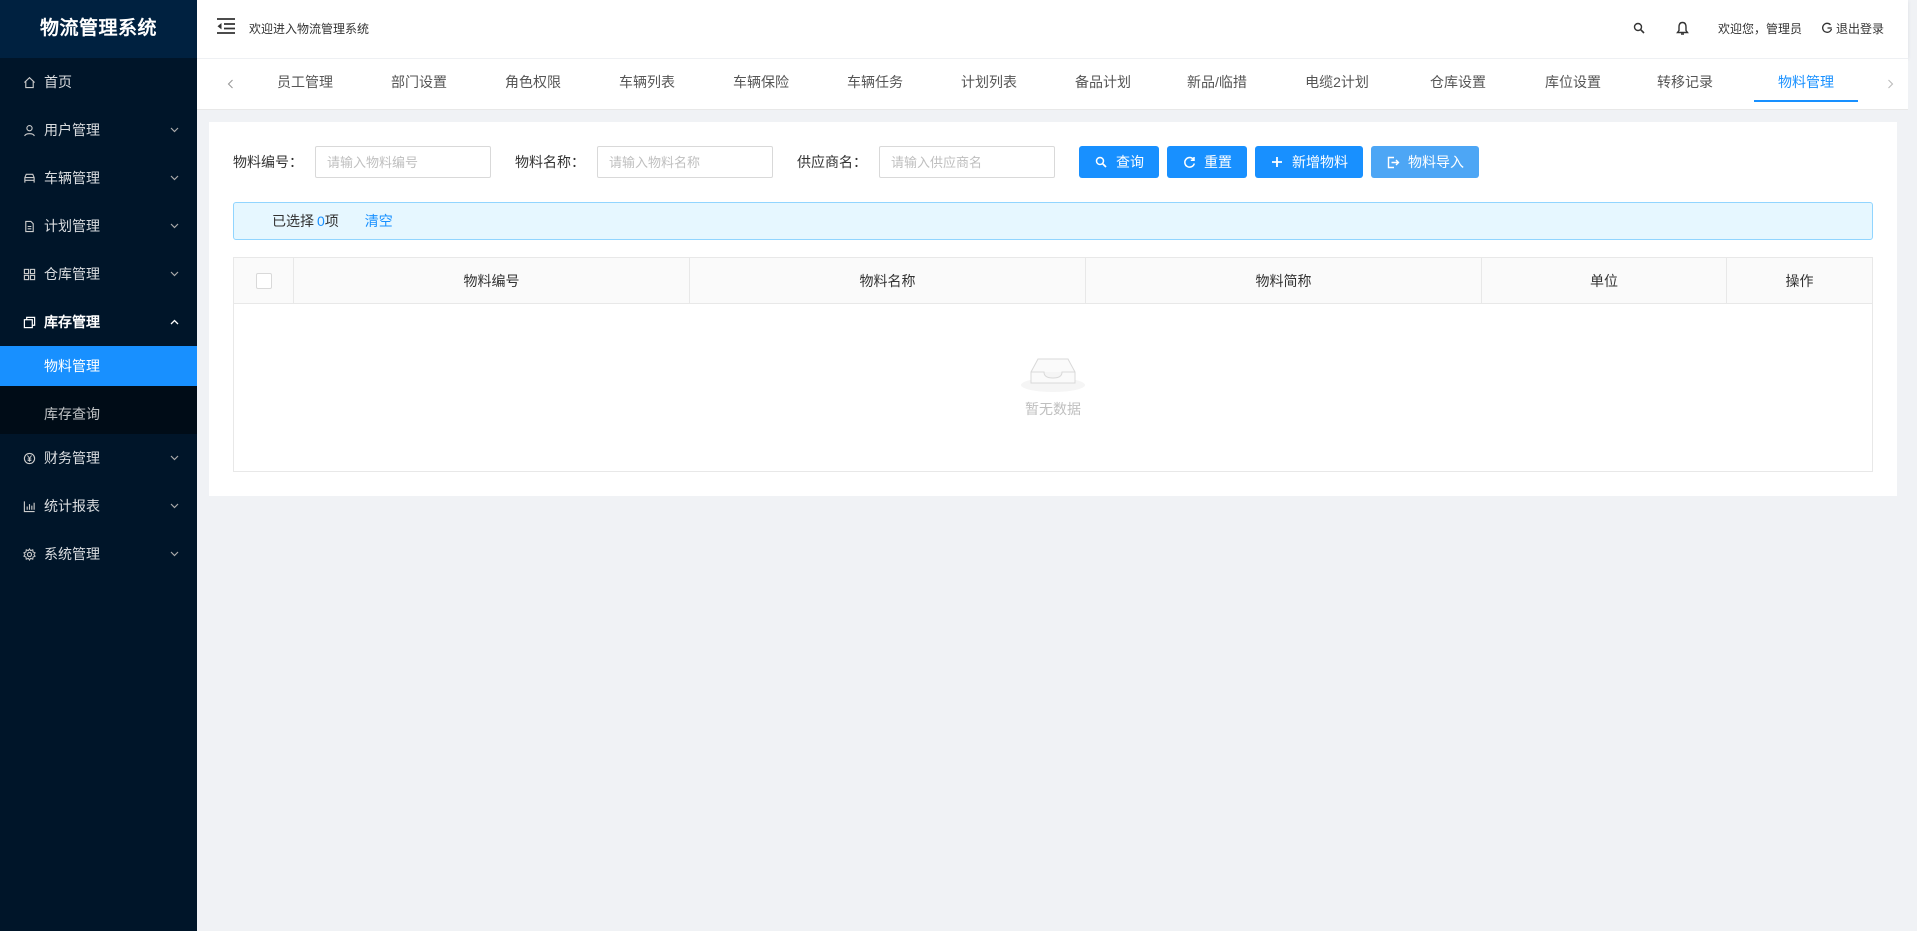 The height and width of the screenshot is (931, 1917). I want to click on header-actions: 欢迎您，管理员 退出登录, so click(1770, 28).